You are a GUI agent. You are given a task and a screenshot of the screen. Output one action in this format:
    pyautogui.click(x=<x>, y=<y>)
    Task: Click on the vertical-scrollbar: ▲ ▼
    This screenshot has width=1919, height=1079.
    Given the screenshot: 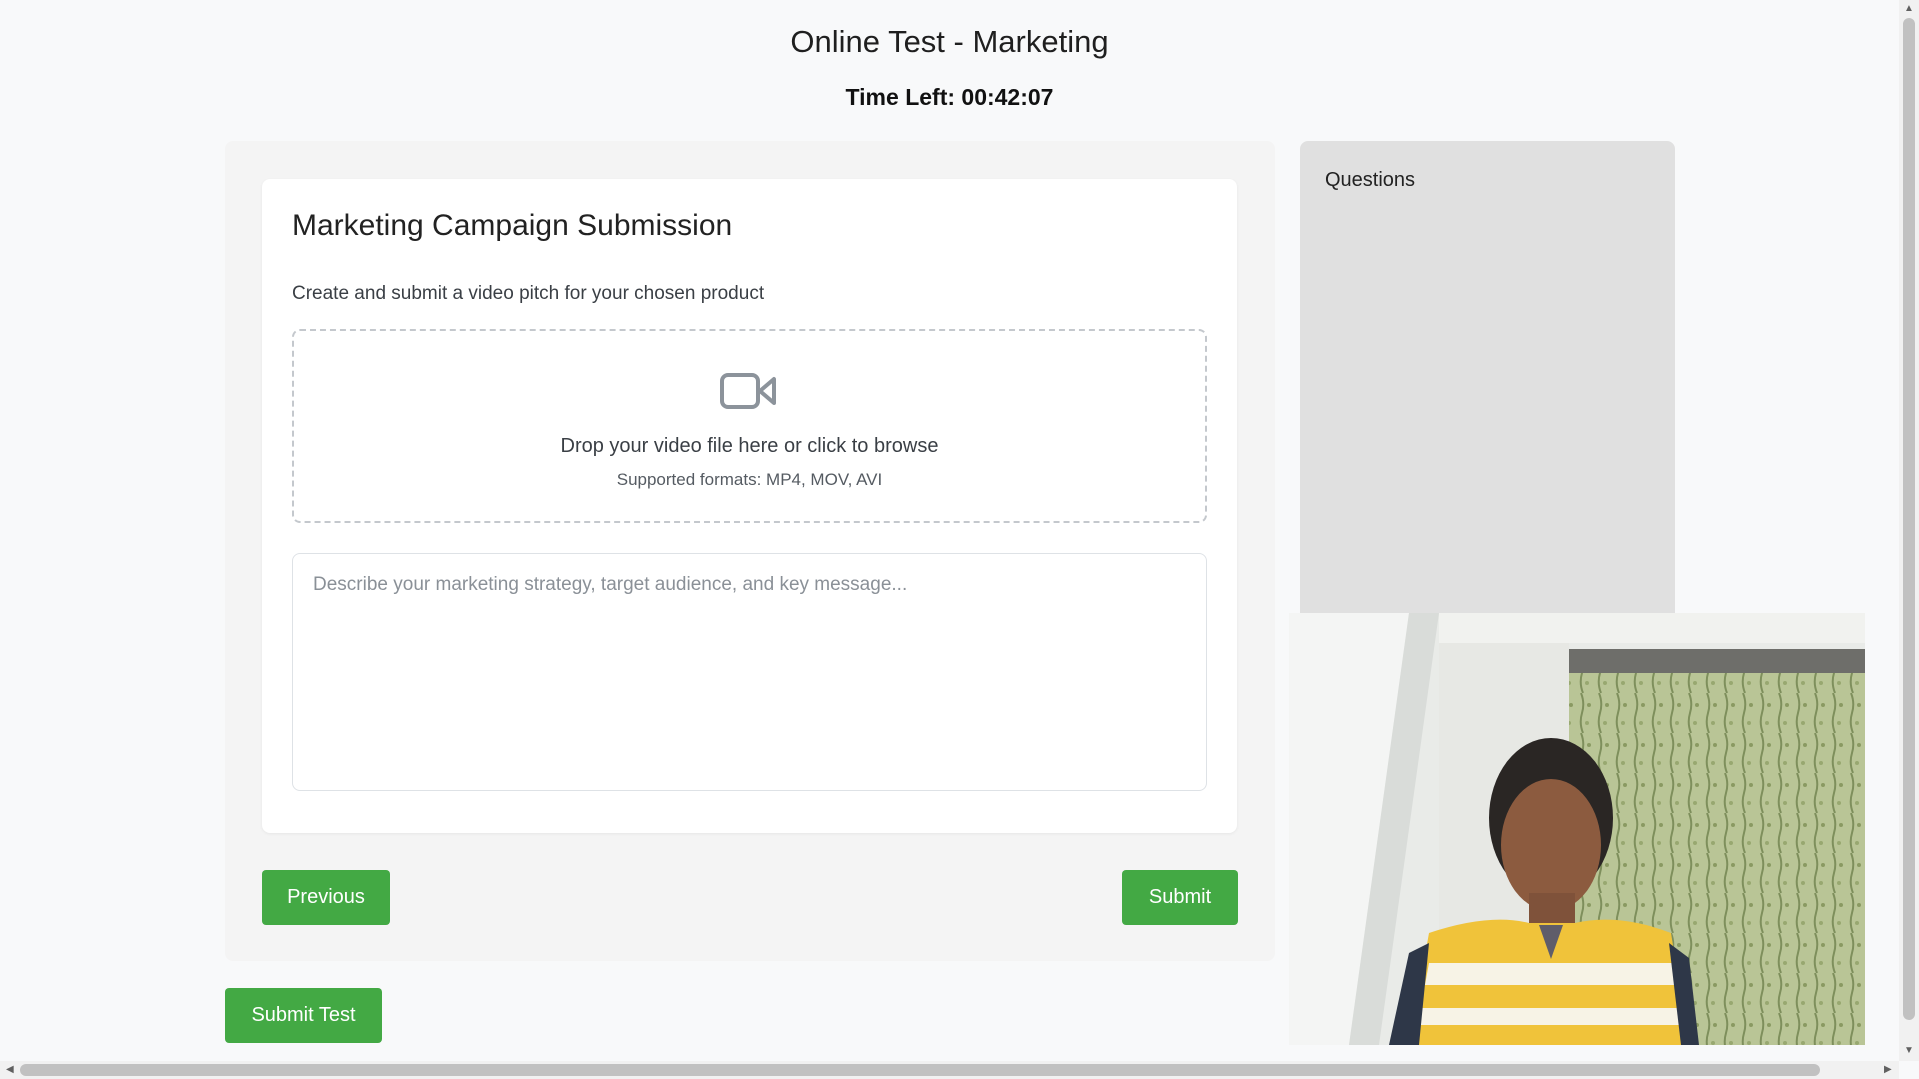 What is the action you would take?
    pyautogui.click(x=1909, y=530)
    